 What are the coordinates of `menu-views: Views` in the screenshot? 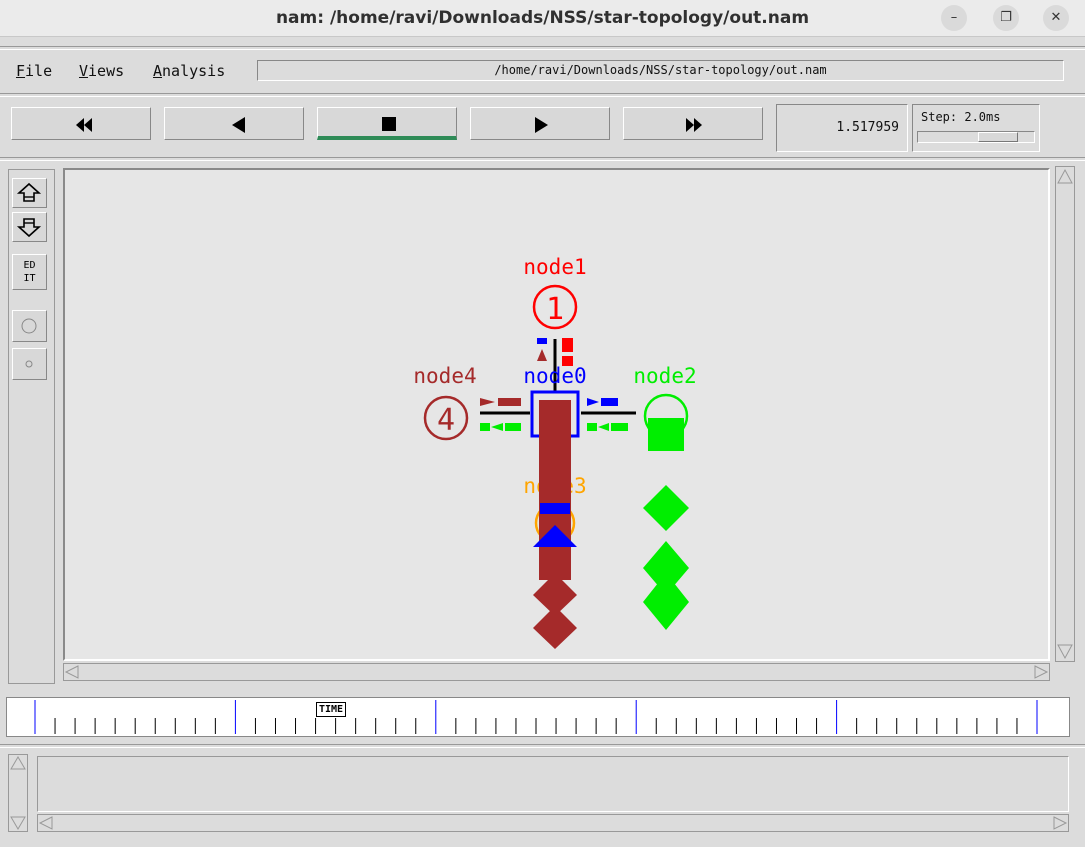 It's located at (101, 71).